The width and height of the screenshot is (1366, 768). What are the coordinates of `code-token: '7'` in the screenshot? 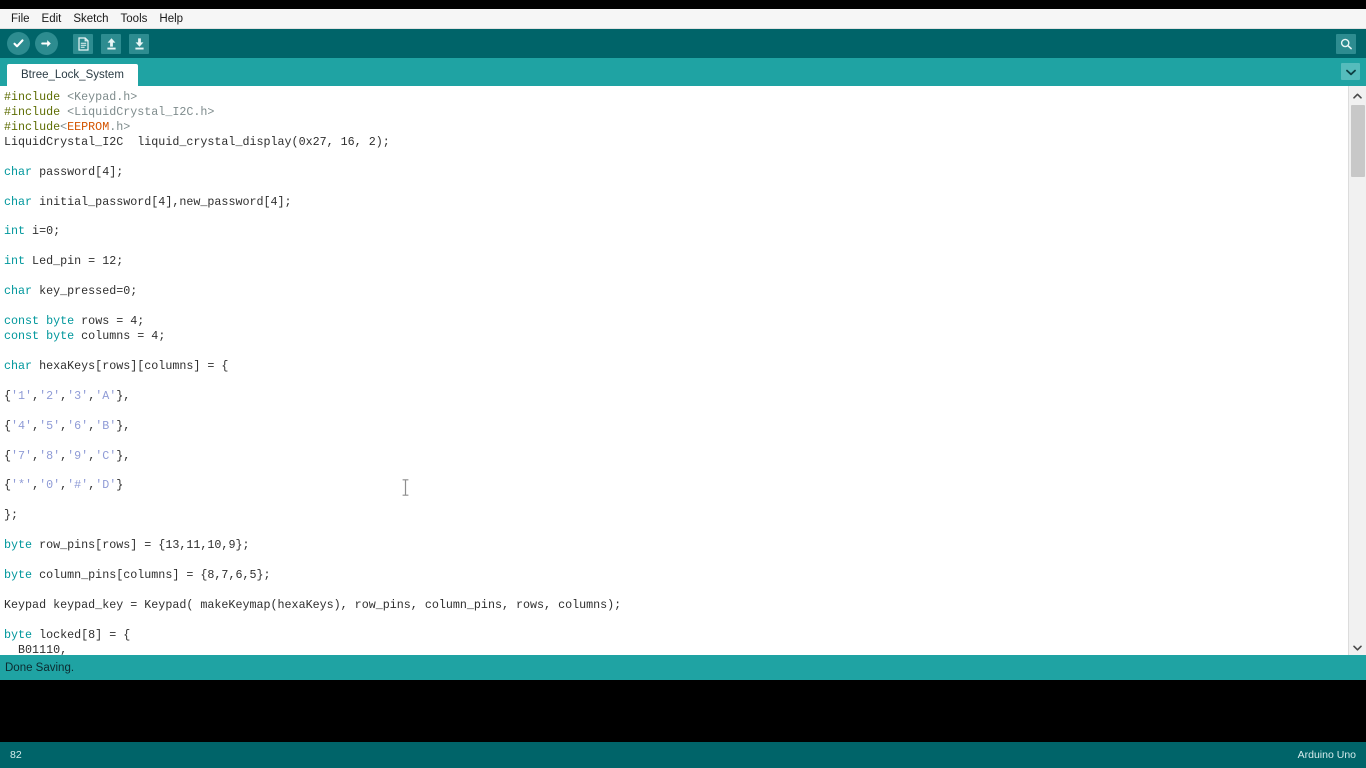 It's located at (22, 455).